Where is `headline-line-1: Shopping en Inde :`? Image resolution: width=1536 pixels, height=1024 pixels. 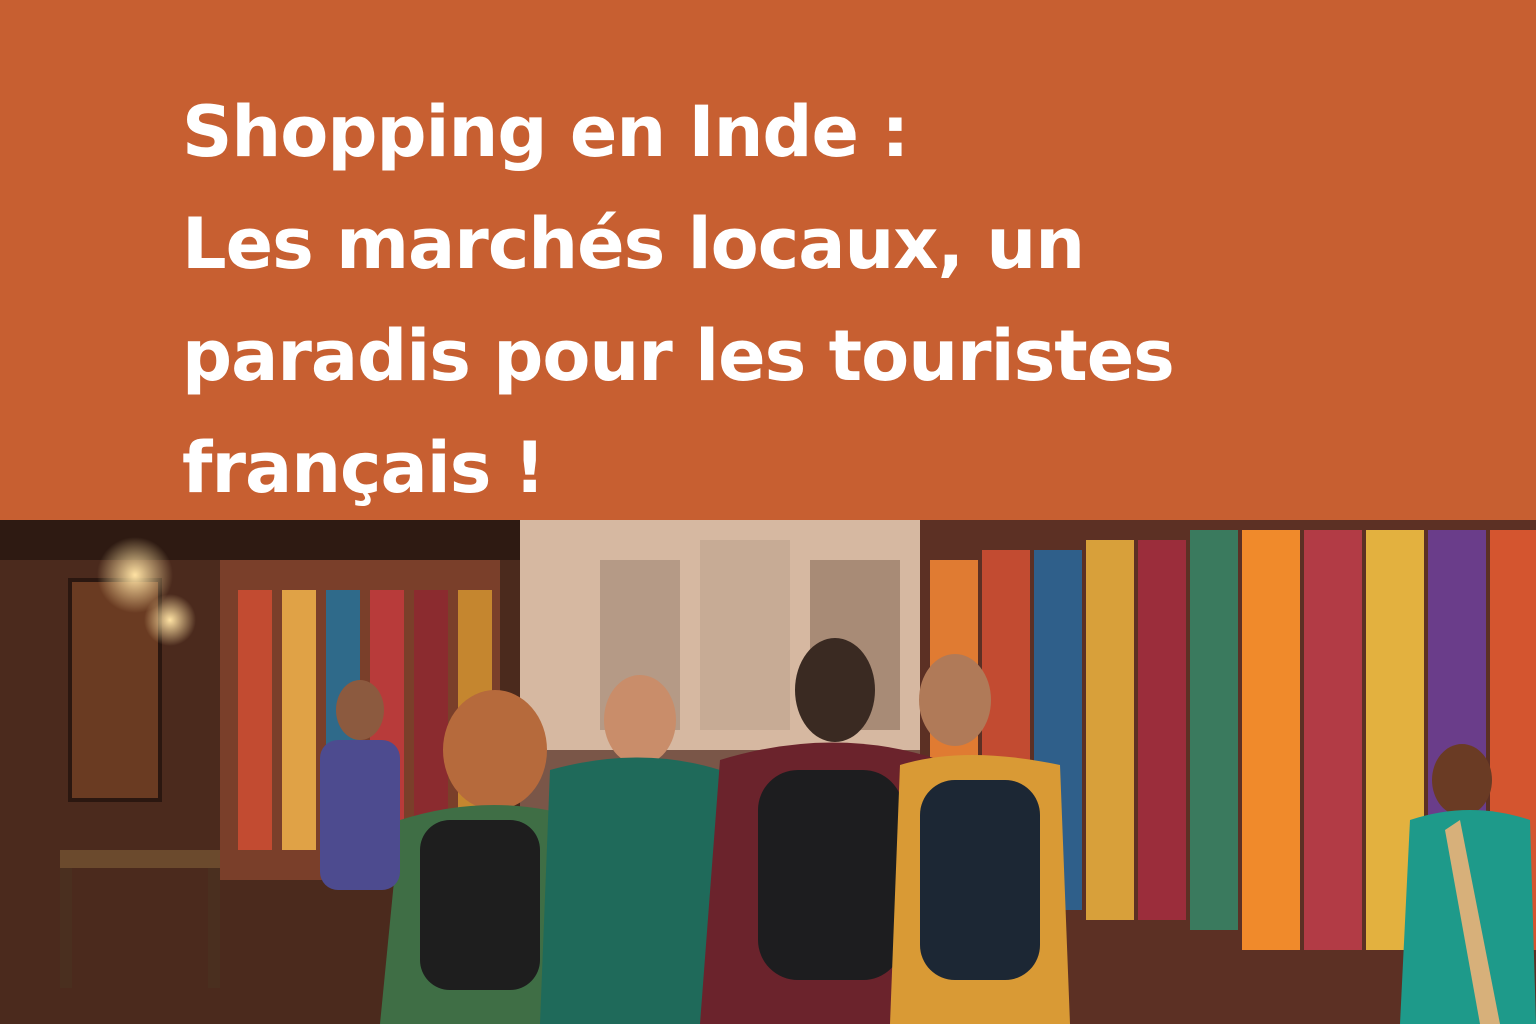
headline-line-1: Shopping en Inde : is located at coordinates (545, 132).